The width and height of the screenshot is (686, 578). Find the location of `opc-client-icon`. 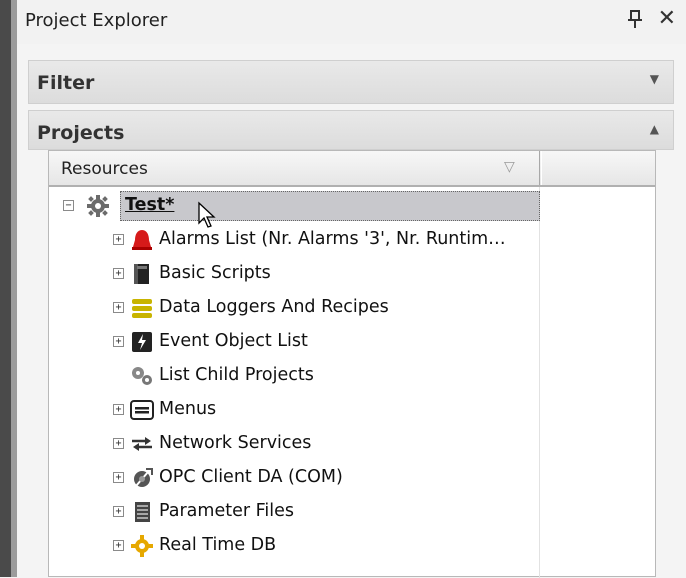

opc-client-icon is located at coordinates (142, 478).